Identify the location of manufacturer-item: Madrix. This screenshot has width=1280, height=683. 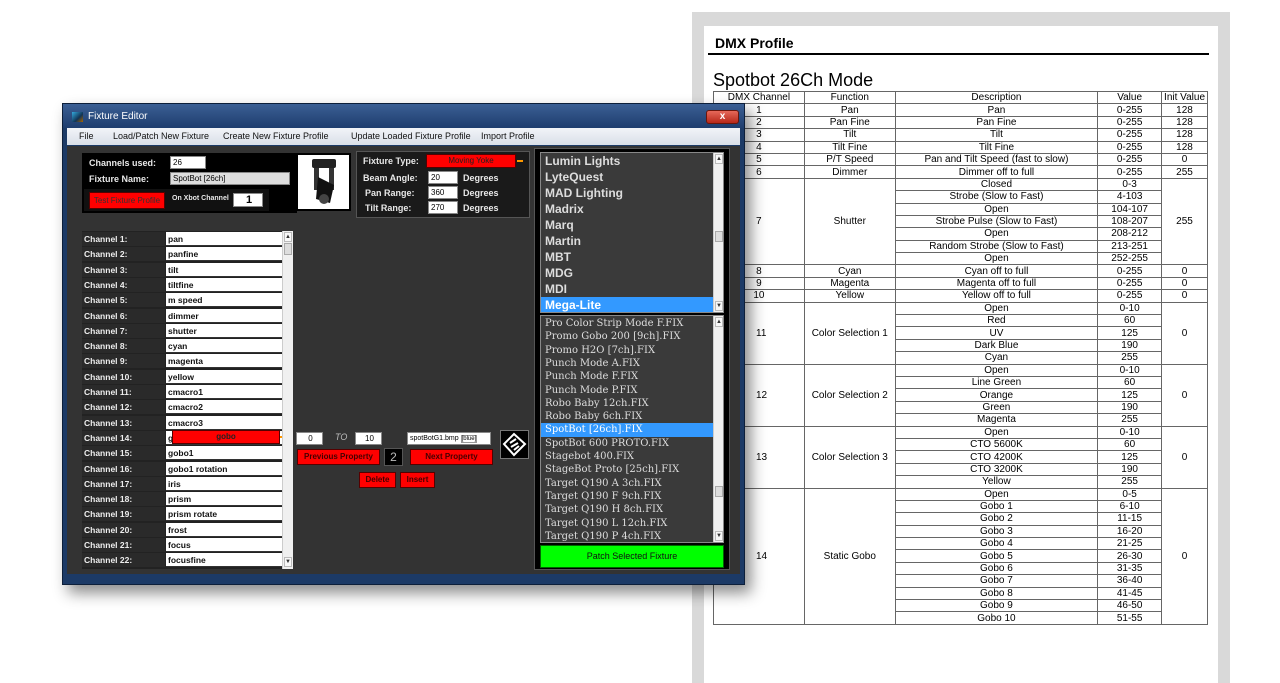
(564, 209).